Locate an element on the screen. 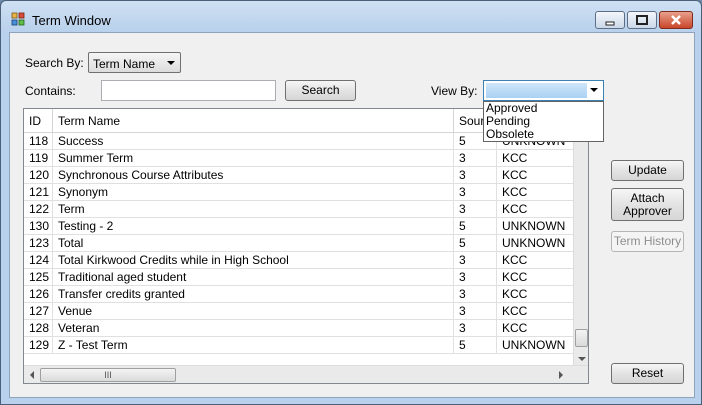 The height and width of the screenshot is (405, 702). window-title: Term Window is located at coordinates (71, 20).